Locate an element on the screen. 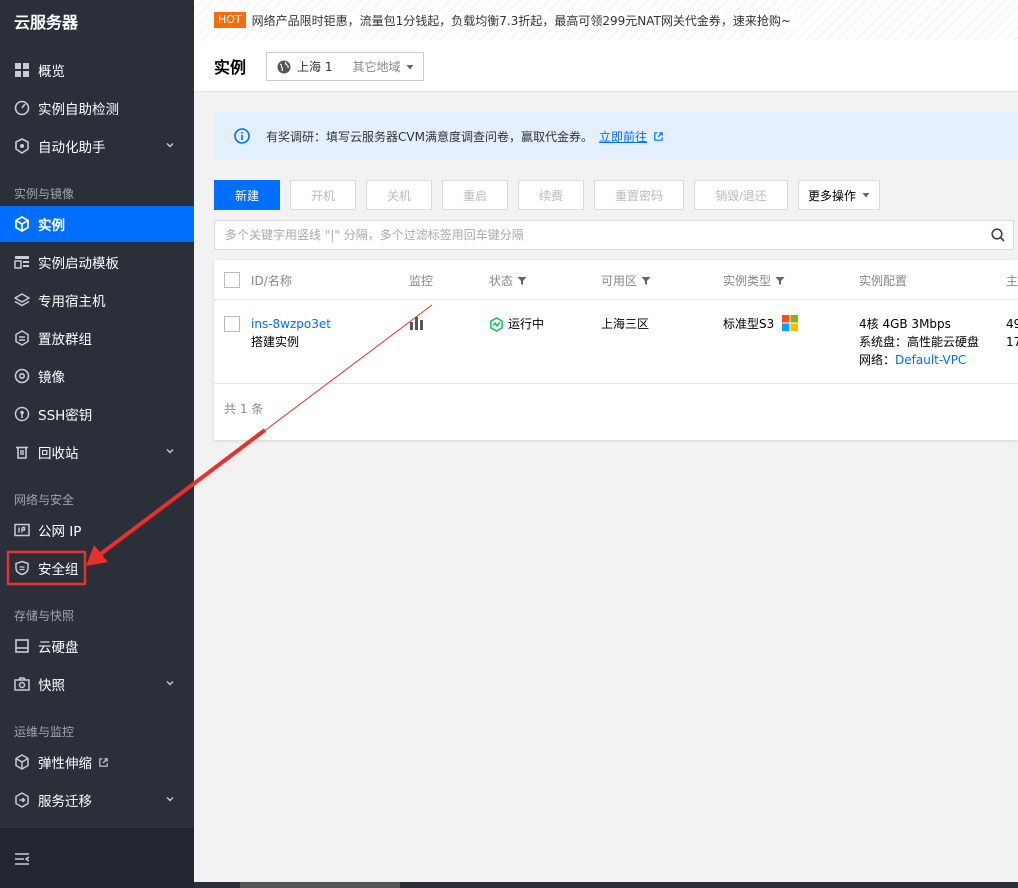  sidebar-item-security-group: 安全组 is located at coordinates (97, 568).